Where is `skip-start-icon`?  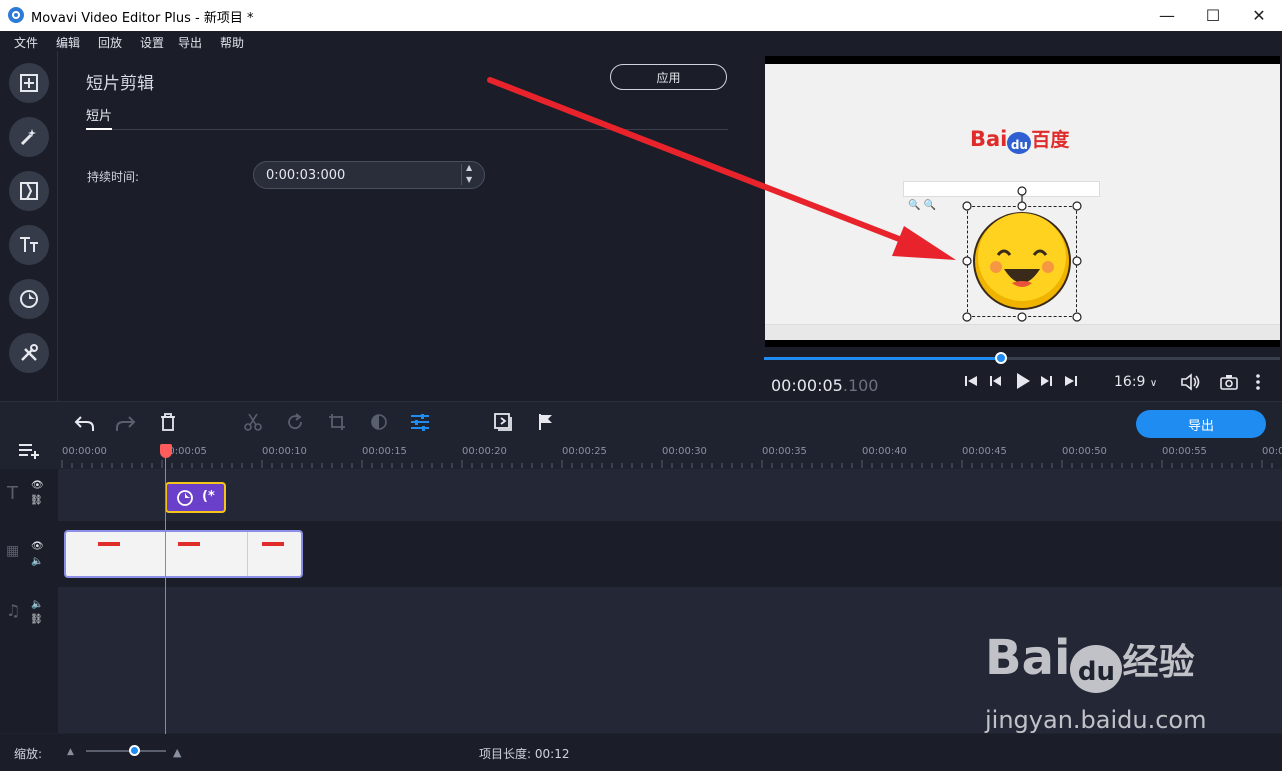 skip-start-icon is located at coordinates (971, 381).